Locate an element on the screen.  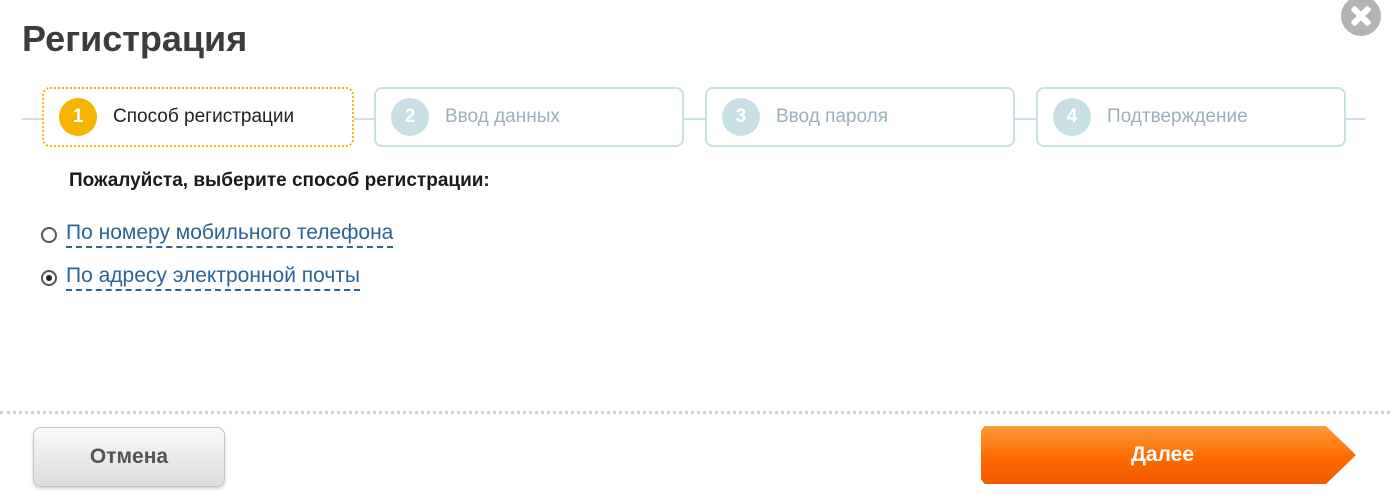
step-number-badge: 2 is located at coordinates (410, 117).